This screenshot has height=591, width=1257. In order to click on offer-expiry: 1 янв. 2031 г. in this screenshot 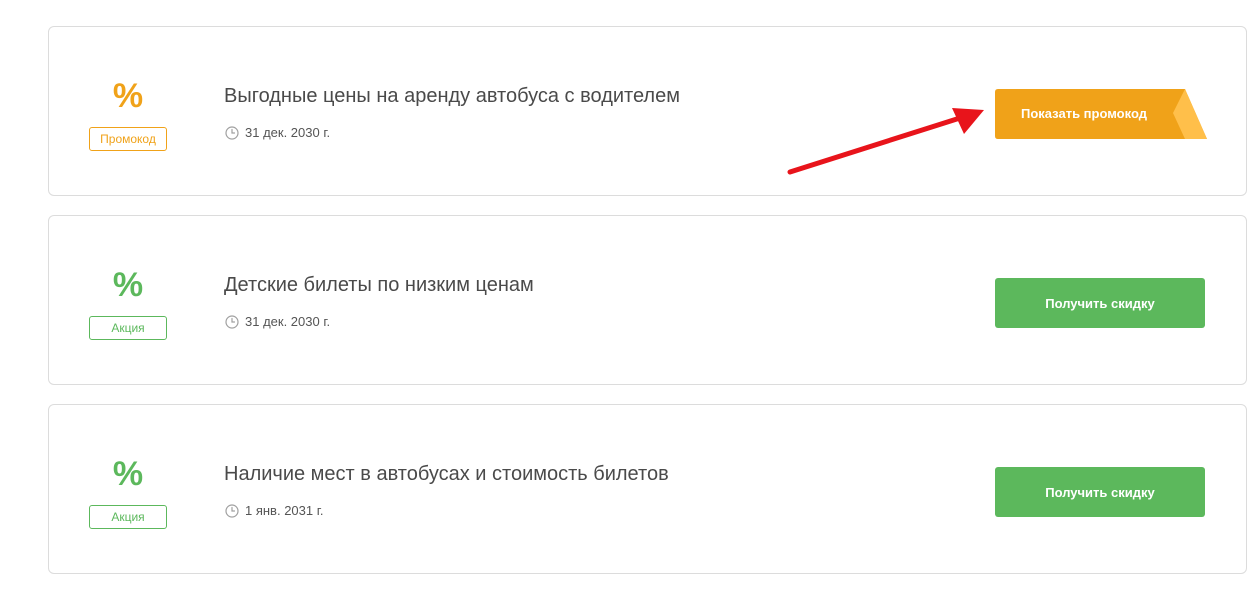, I will do `click(274, 510)`.